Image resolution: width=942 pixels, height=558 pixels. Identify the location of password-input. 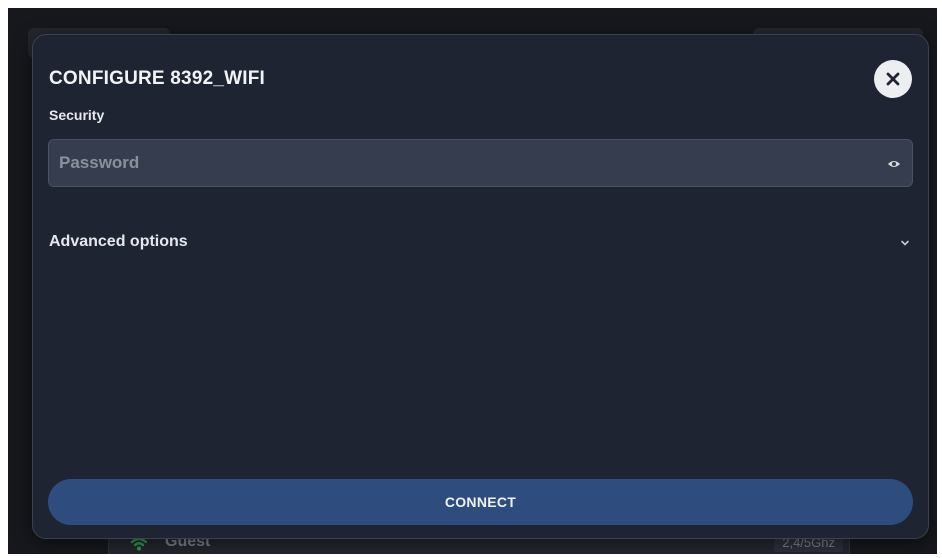
(459, 163).